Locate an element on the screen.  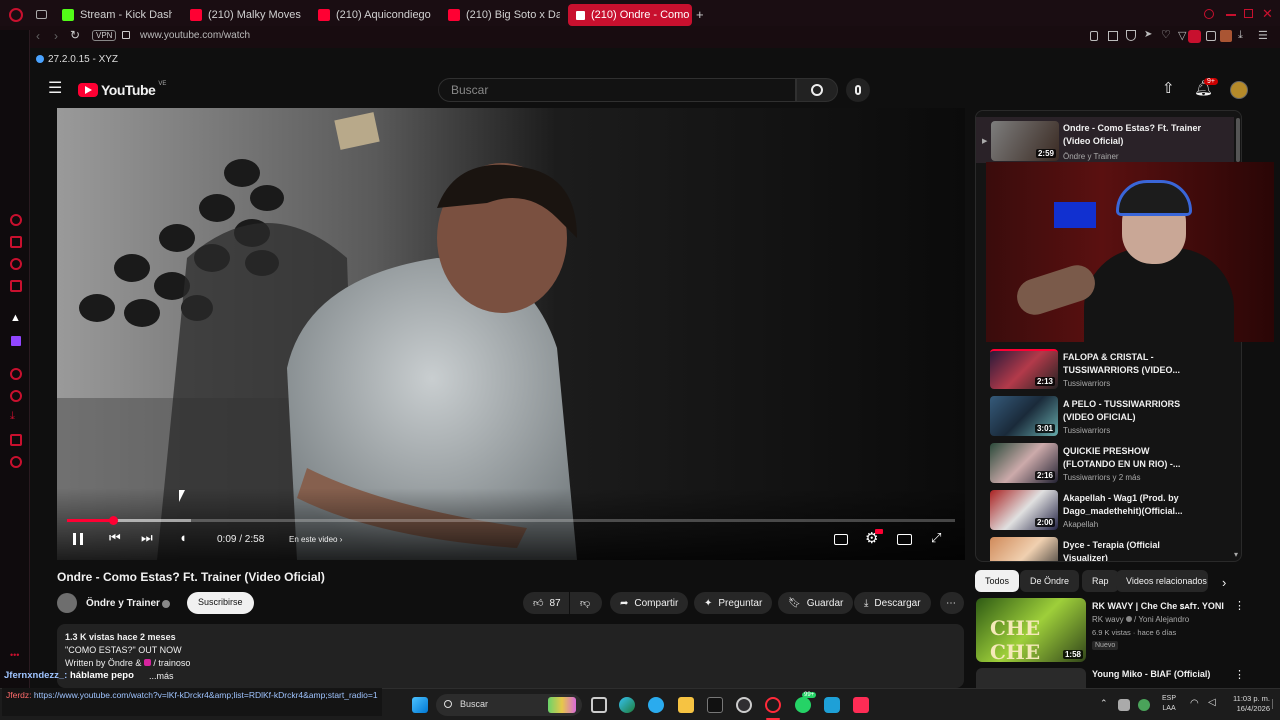
new-tab-button: + is located at coordinates (700, 14).